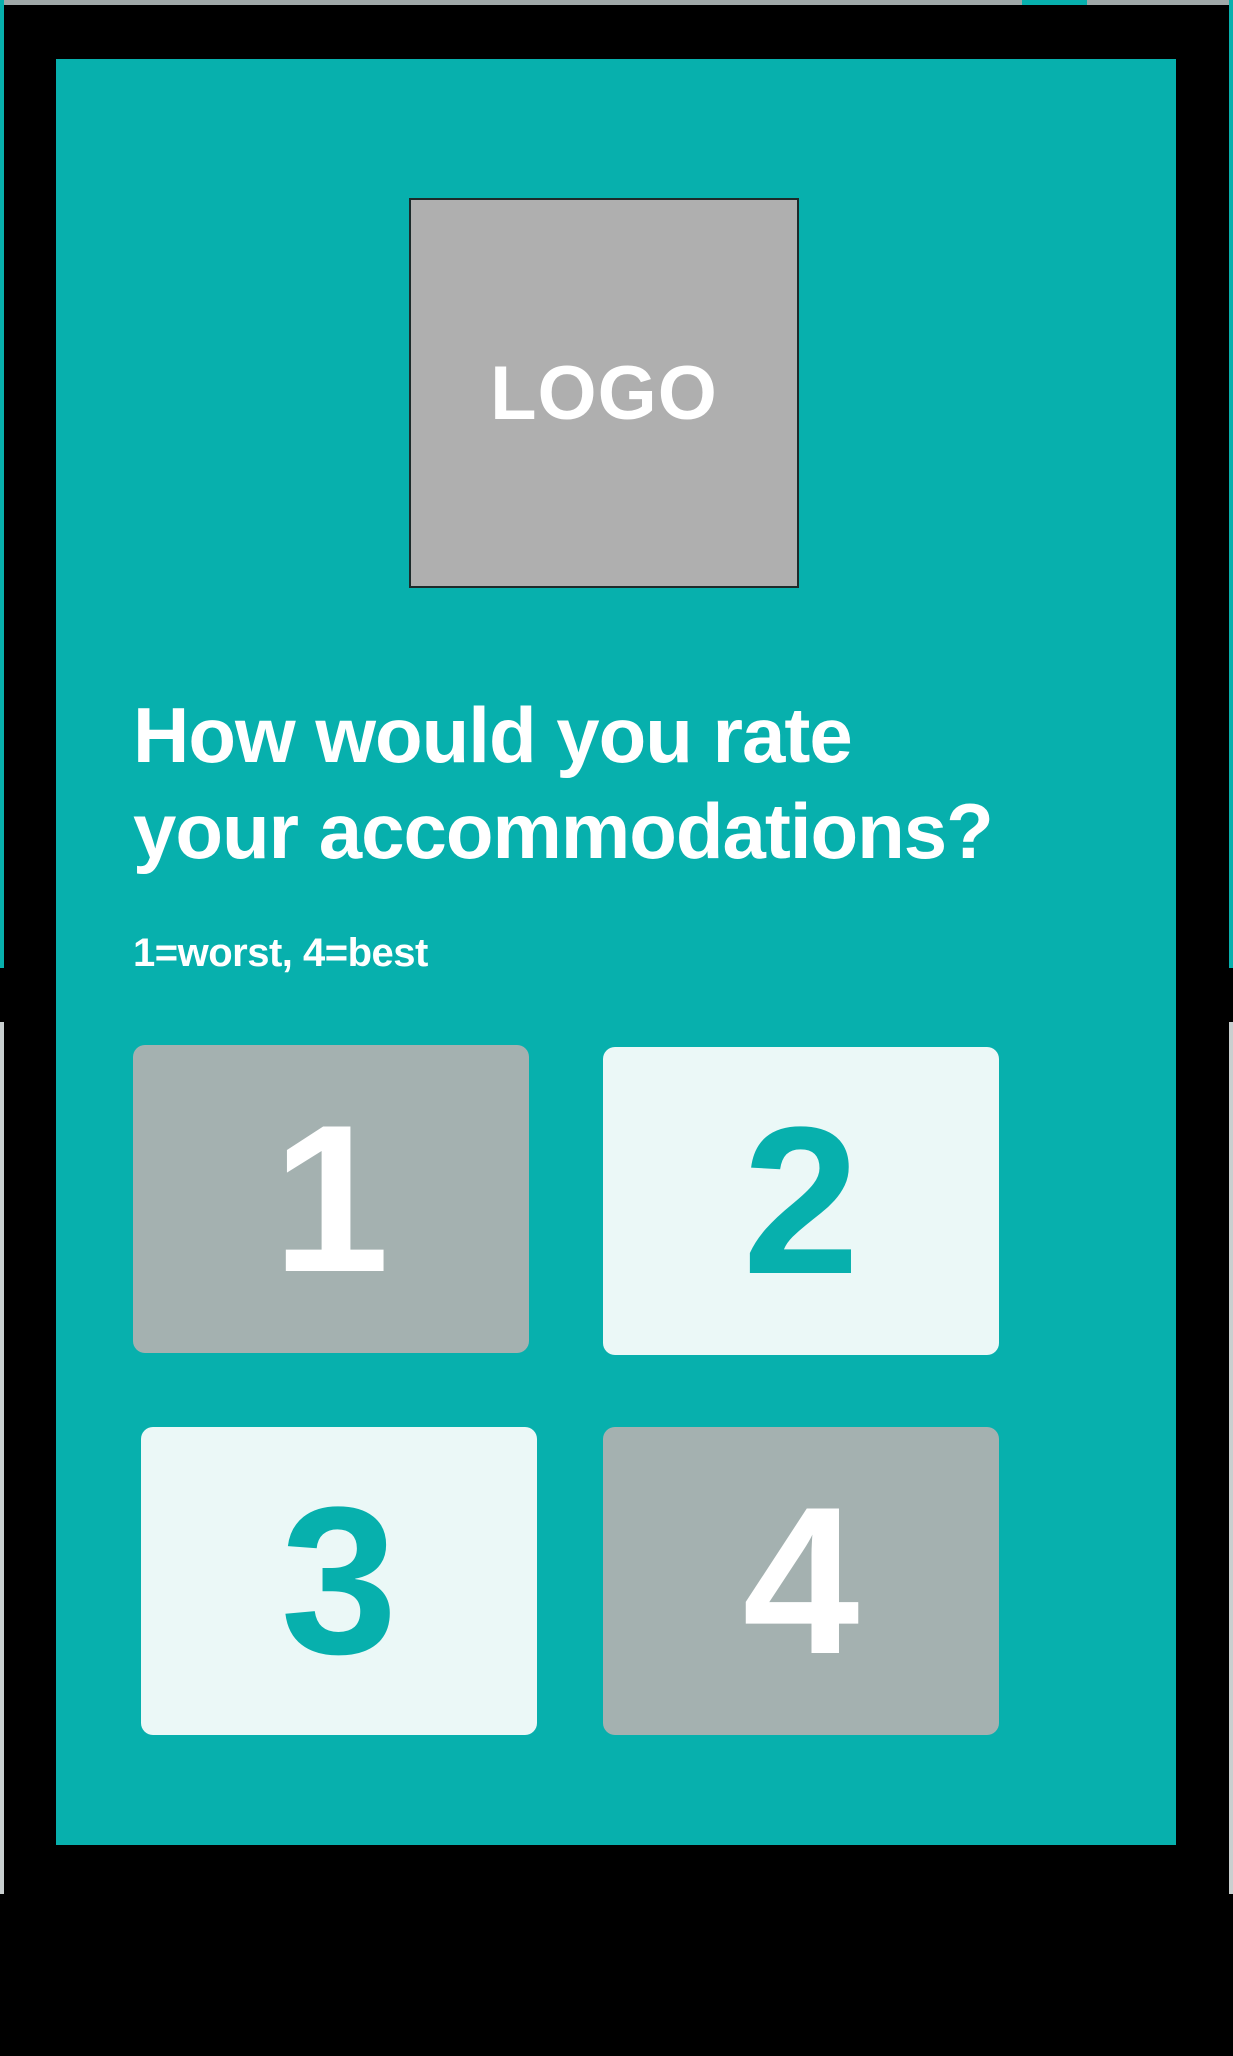 The image size is (1233, 2056). I want to click on frame-left-lower-edge, so click(2, 1458).